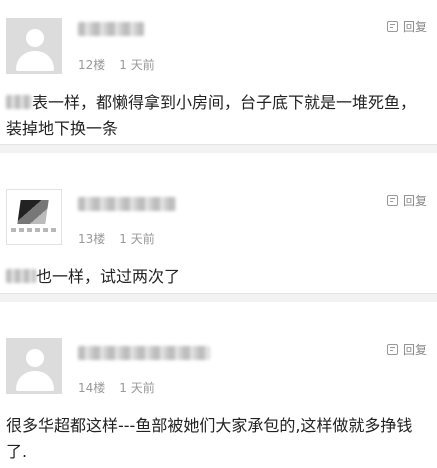 The height and width of the screenshot is (468, 437). What do you see at coordinates (92, 388) in the screenshot?
I see `floor-number: 14楼` at bounding box center [92, 388].